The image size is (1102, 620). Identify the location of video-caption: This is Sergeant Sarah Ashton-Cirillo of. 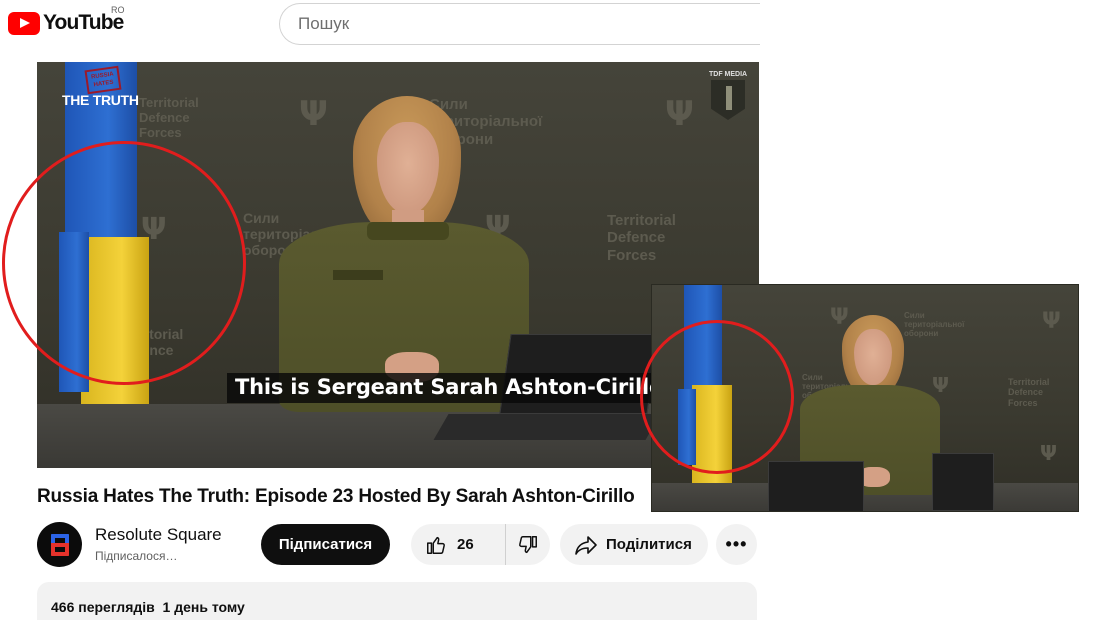
(464, 388).